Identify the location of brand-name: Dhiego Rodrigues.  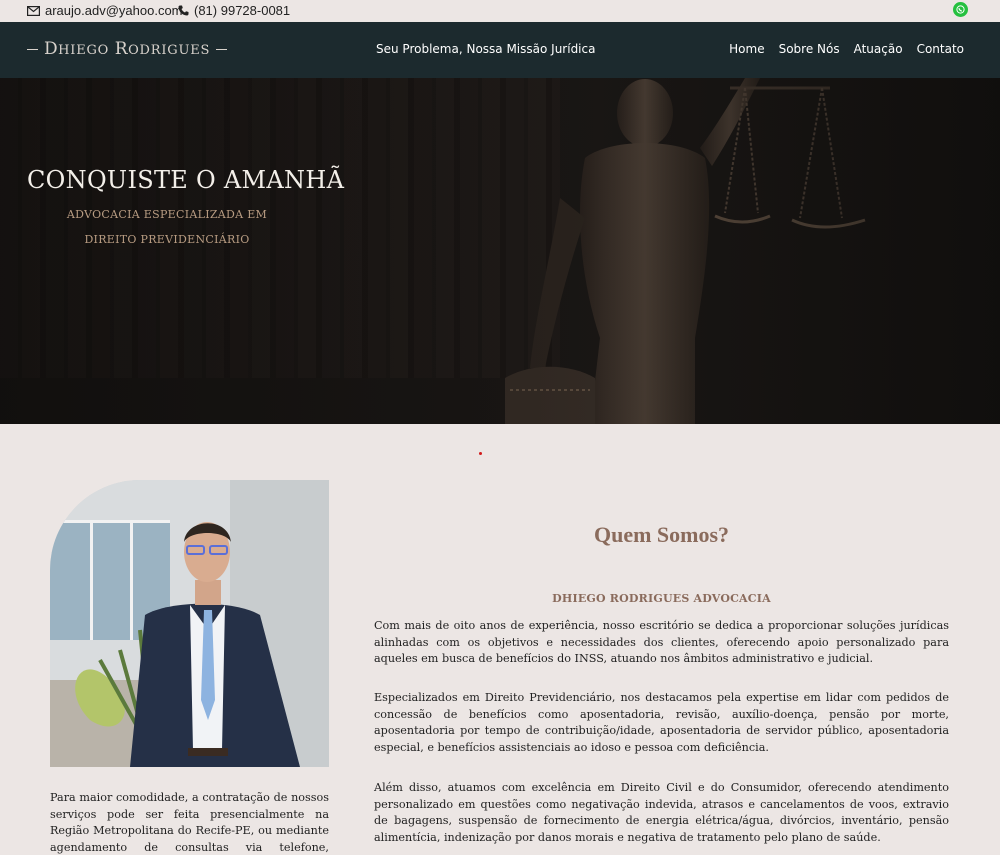
(127, 49).